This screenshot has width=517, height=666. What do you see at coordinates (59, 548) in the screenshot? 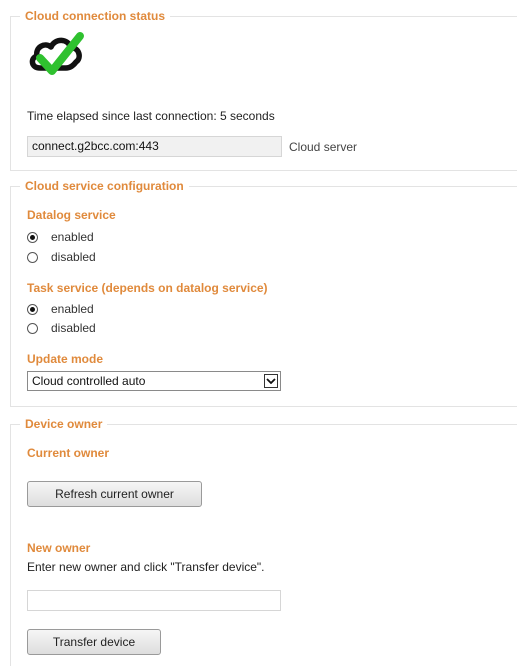
I see `new-owner-title: New owner` at bounding box center [59, 548].